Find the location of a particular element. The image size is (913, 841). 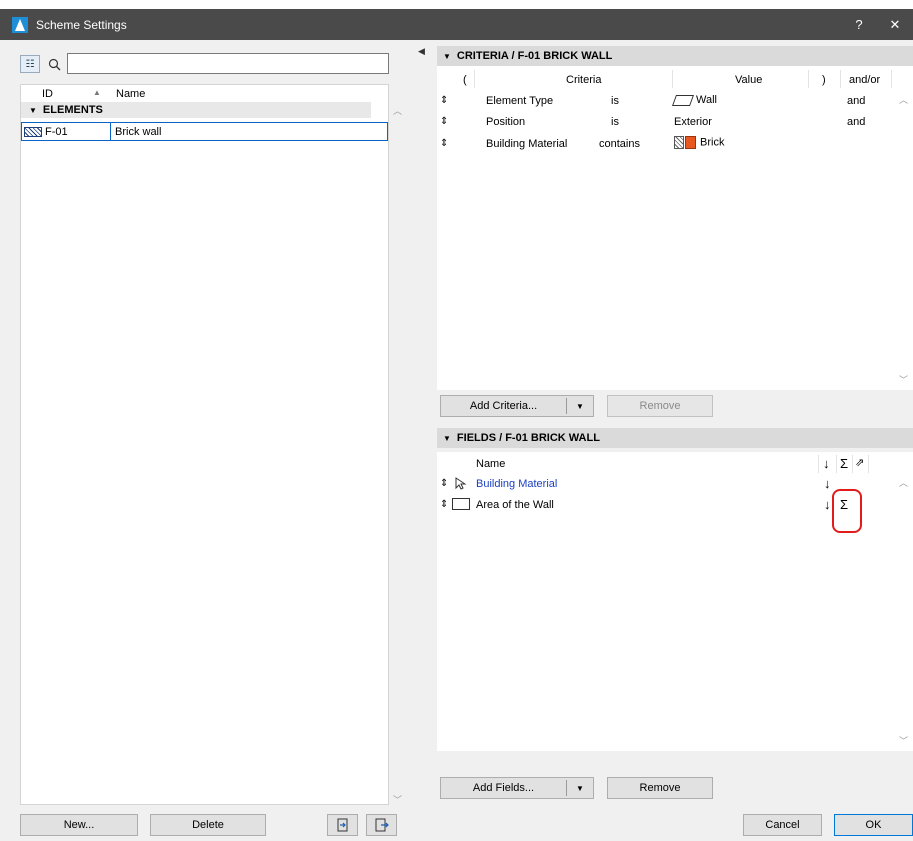

field-shape-icon is located at coordinates (461, 505).